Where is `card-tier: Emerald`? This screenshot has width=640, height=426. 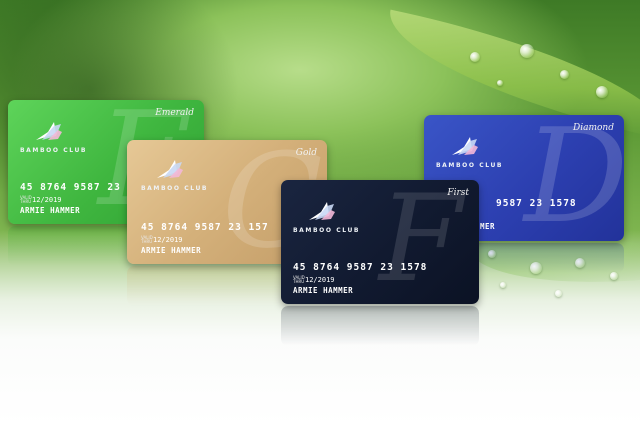
card-tier: Emerald is located at coordinates (174, 113).